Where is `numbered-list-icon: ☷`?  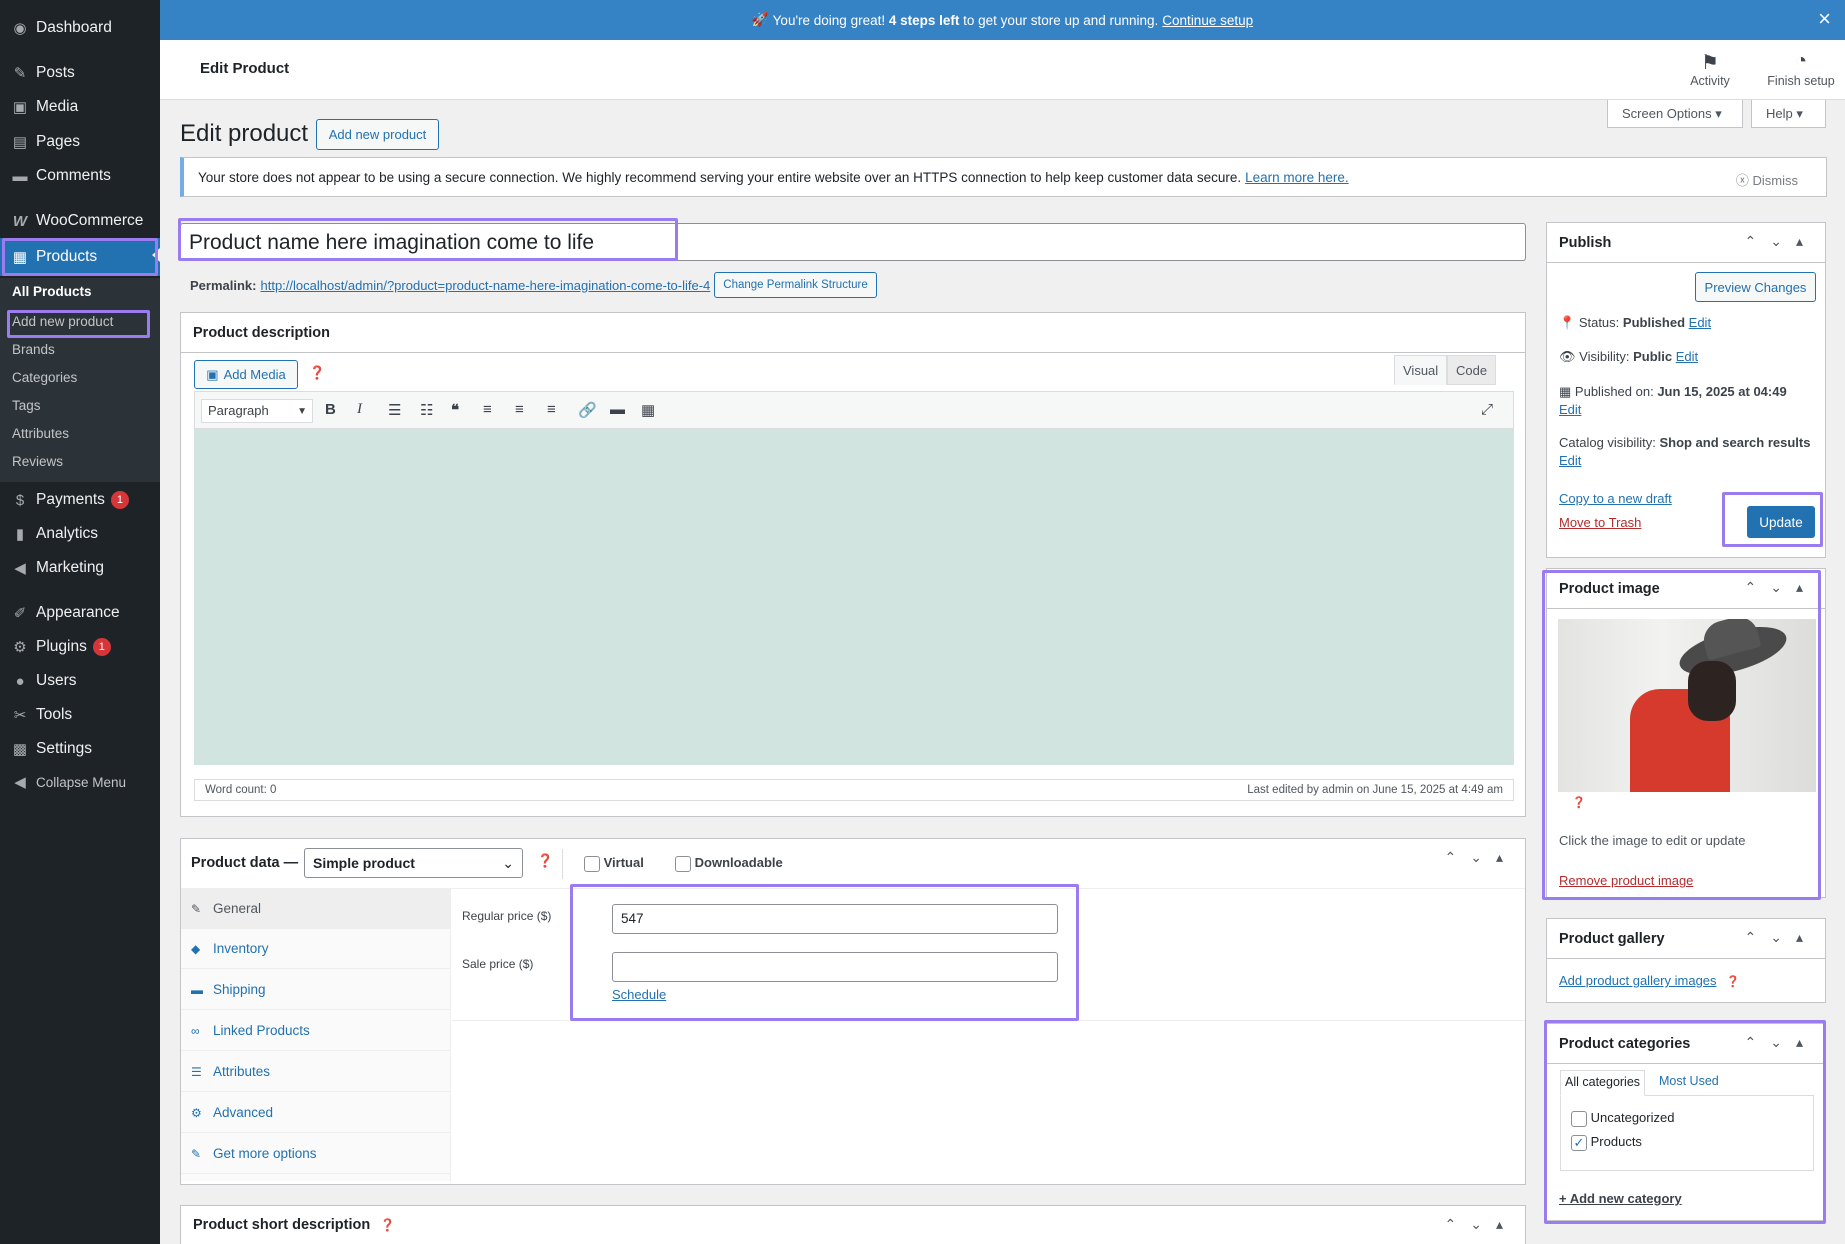 numbered-list-icon: ☷ is located at coordinates (426, 410).